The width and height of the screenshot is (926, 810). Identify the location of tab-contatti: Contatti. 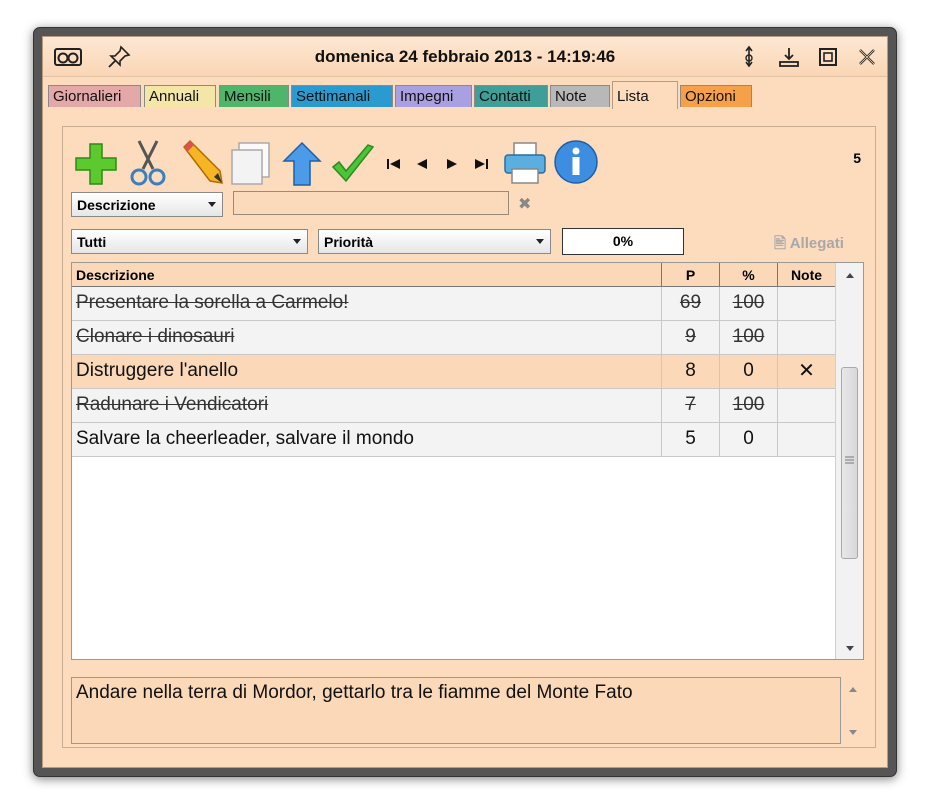
(511, 96).